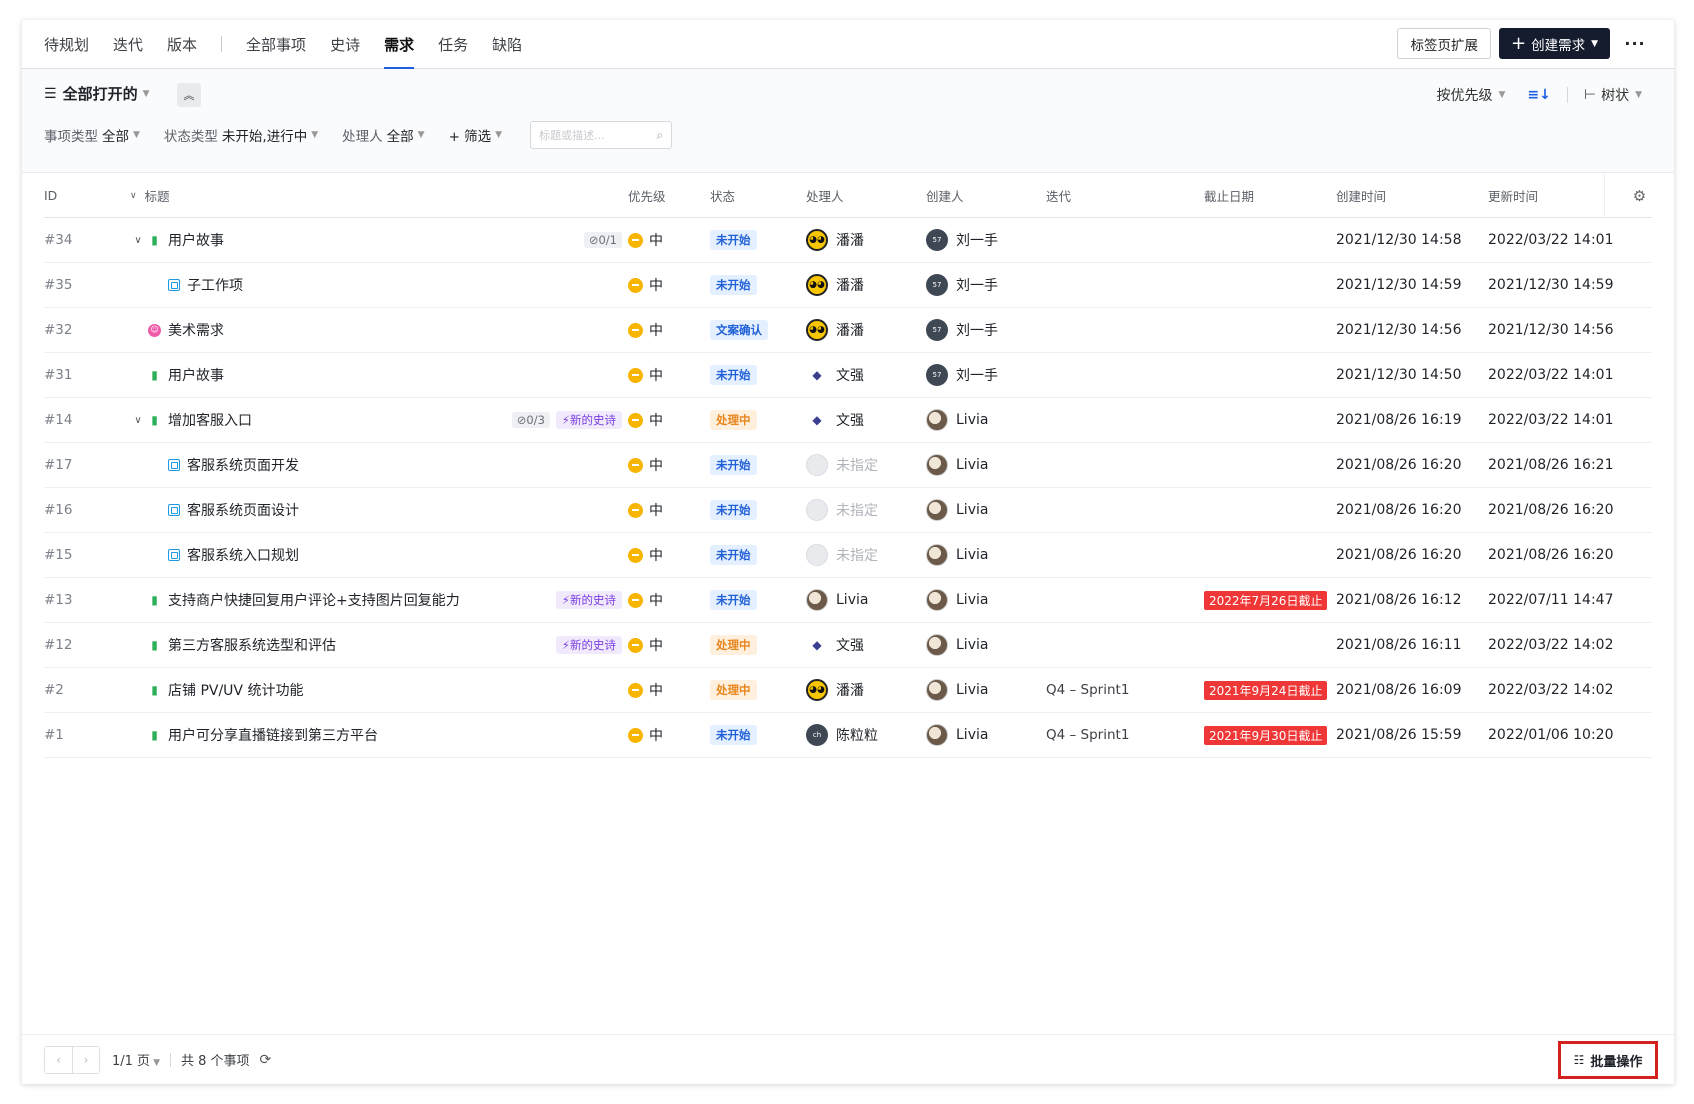  I want to click on row-title-cell: ☺ 美术需求, so click(380, 330).